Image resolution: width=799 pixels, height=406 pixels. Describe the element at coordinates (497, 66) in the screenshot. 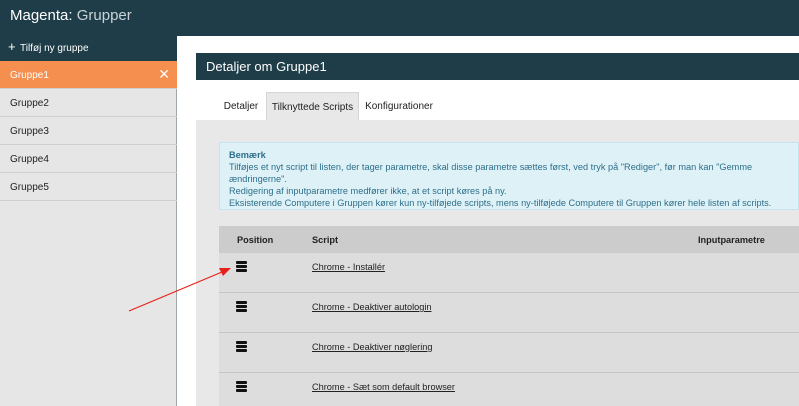

I see `panel-header: Detaljer om Gruppe1` at that location.